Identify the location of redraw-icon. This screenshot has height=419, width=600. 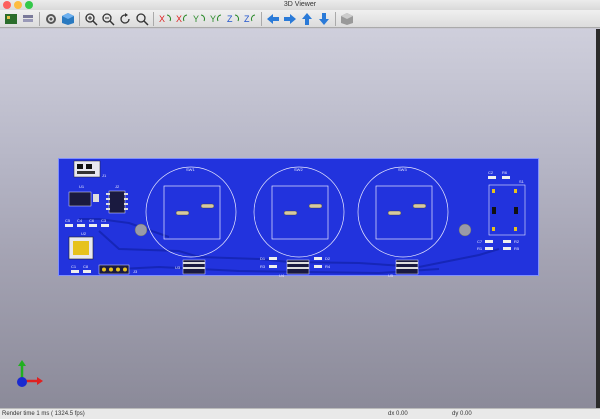
(125, 19).